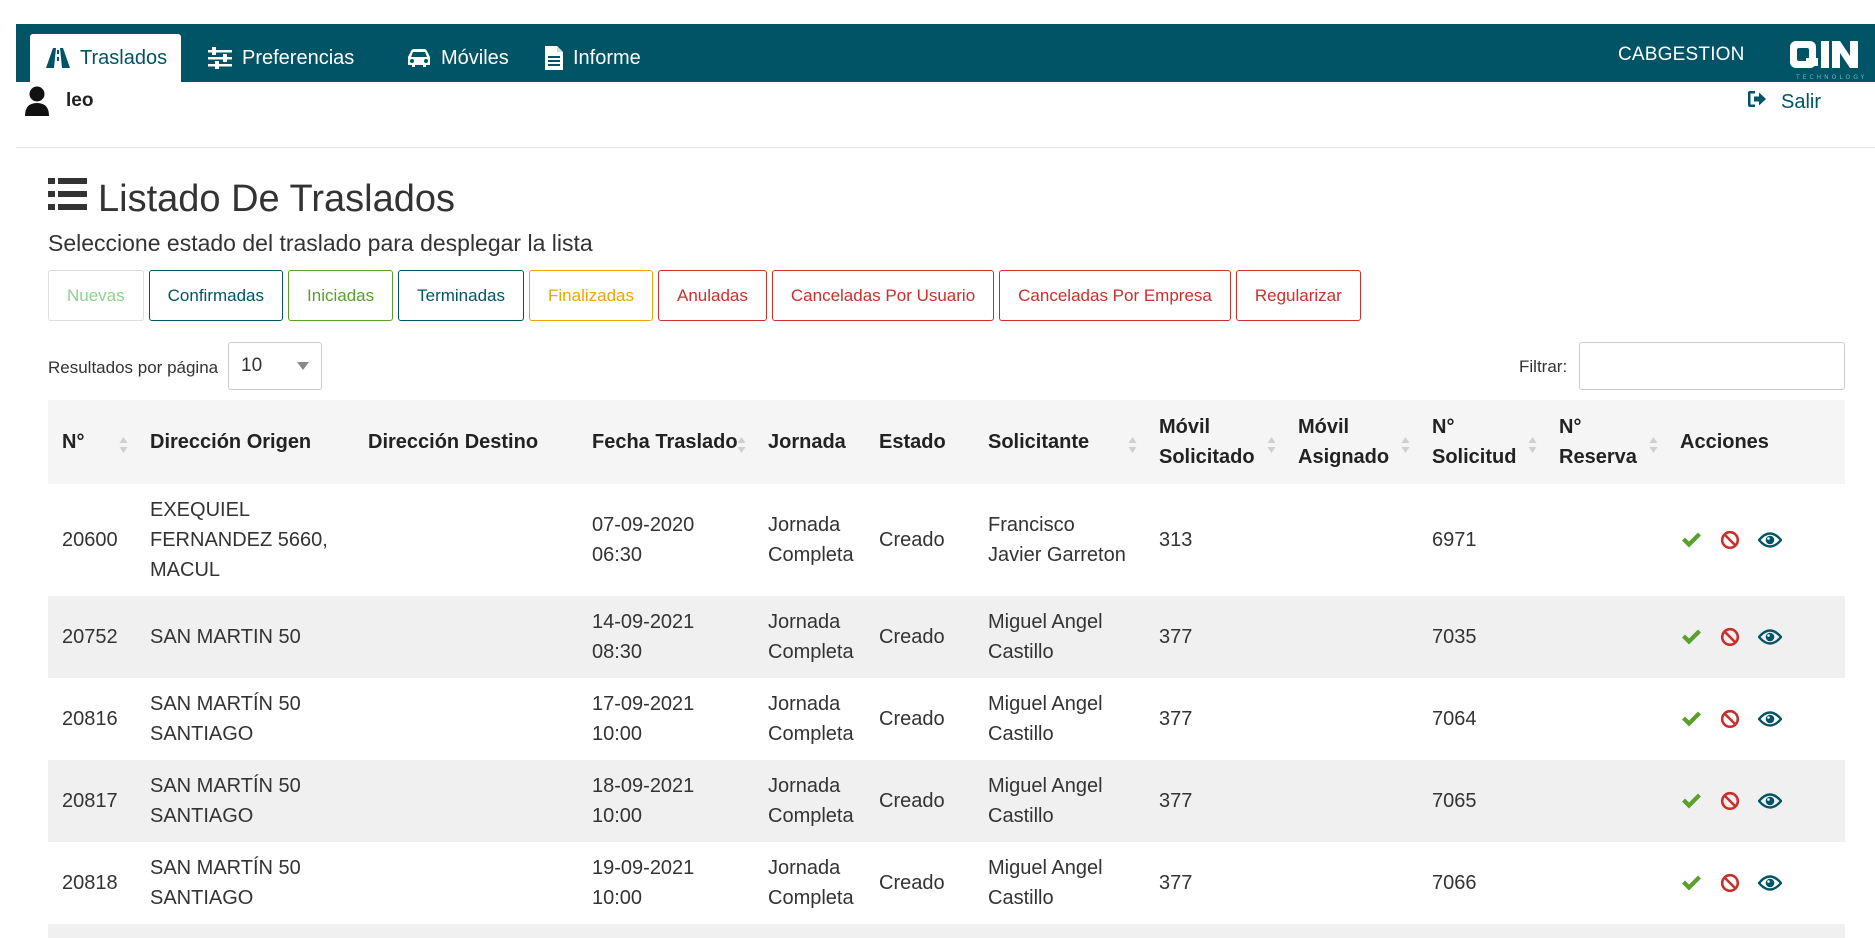 This screenshot has width=1875, height=938. I want to click on road-icon, so click(58, 58).